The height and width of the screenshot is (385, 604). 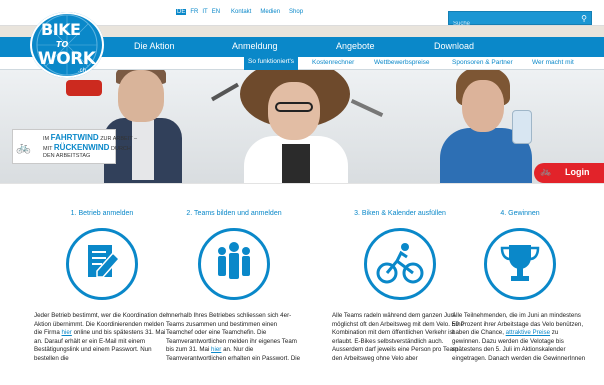 What do you see at coordinates (454, 46) in the screenshot?
I see `nav-download: Download` at bounding box center [454, 46].